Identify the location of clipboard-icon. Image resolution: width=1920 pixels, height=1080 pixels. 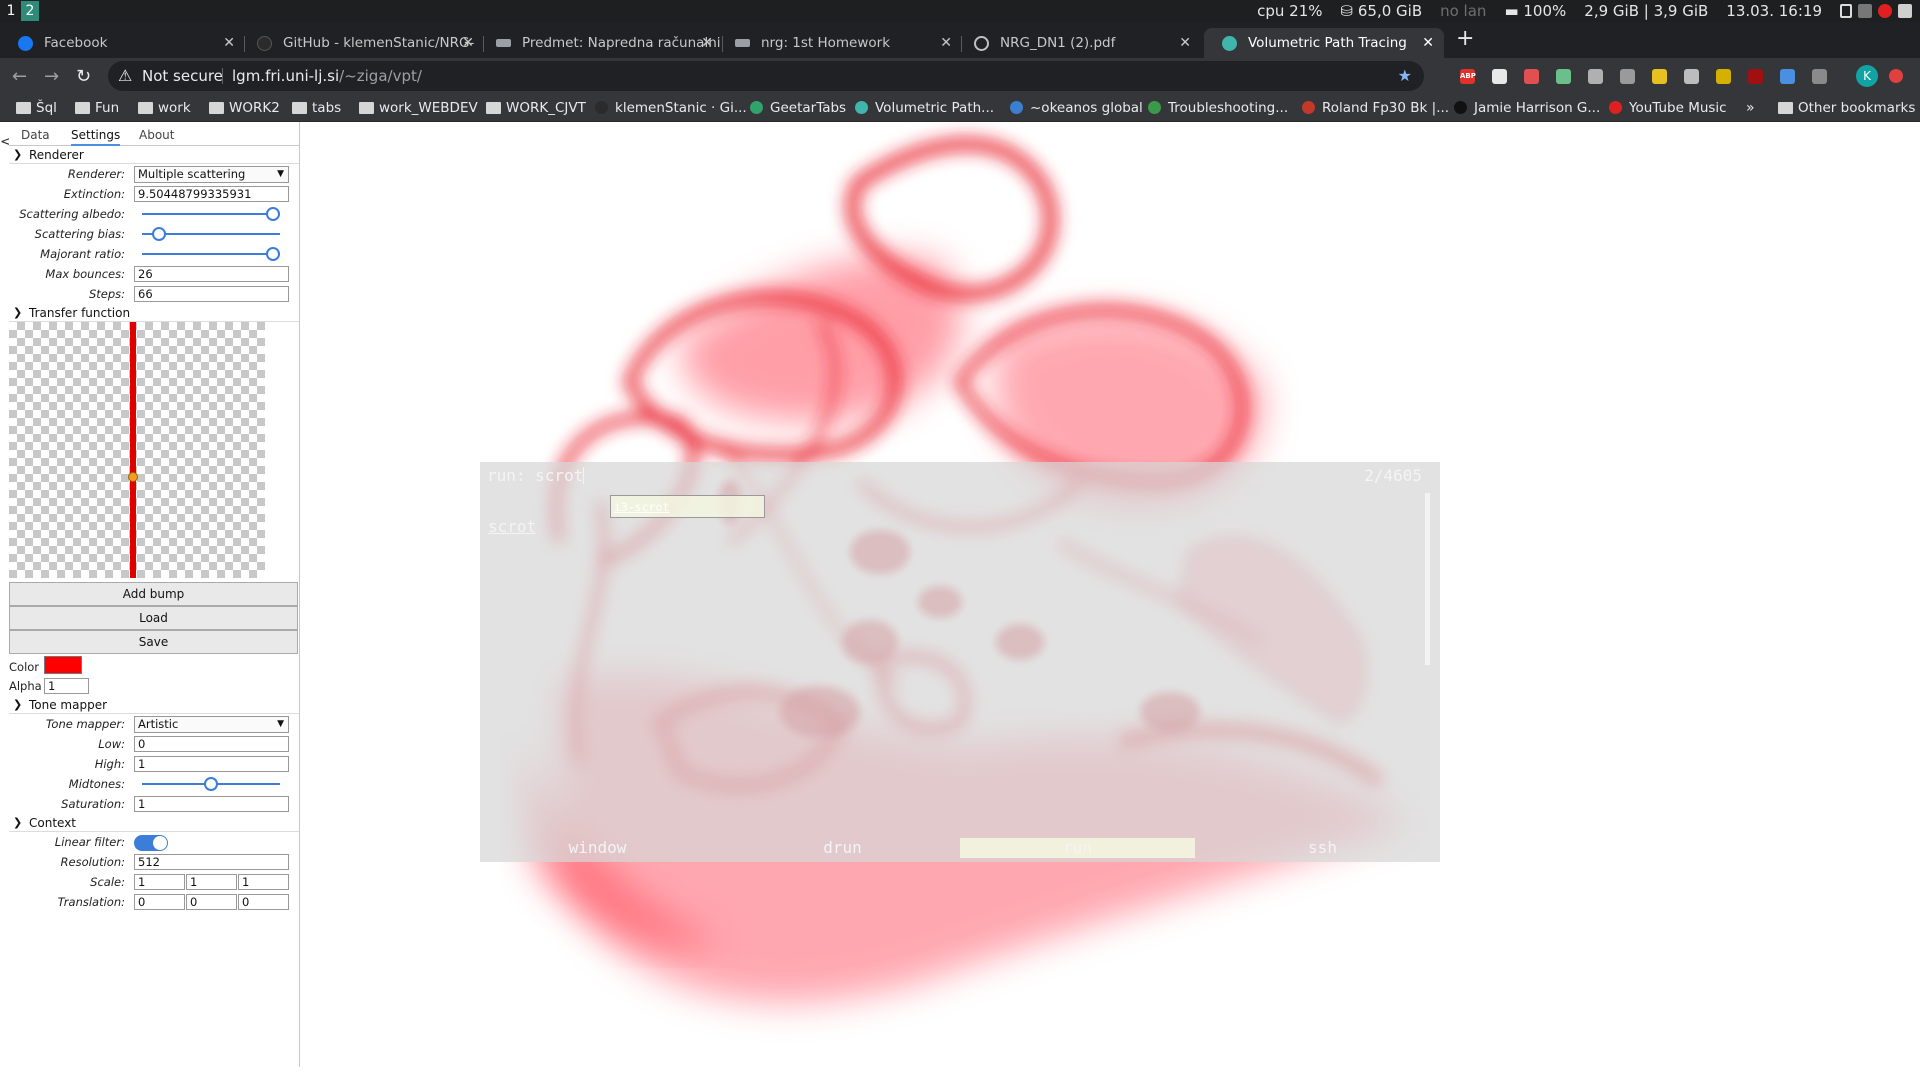
(1846, 11).